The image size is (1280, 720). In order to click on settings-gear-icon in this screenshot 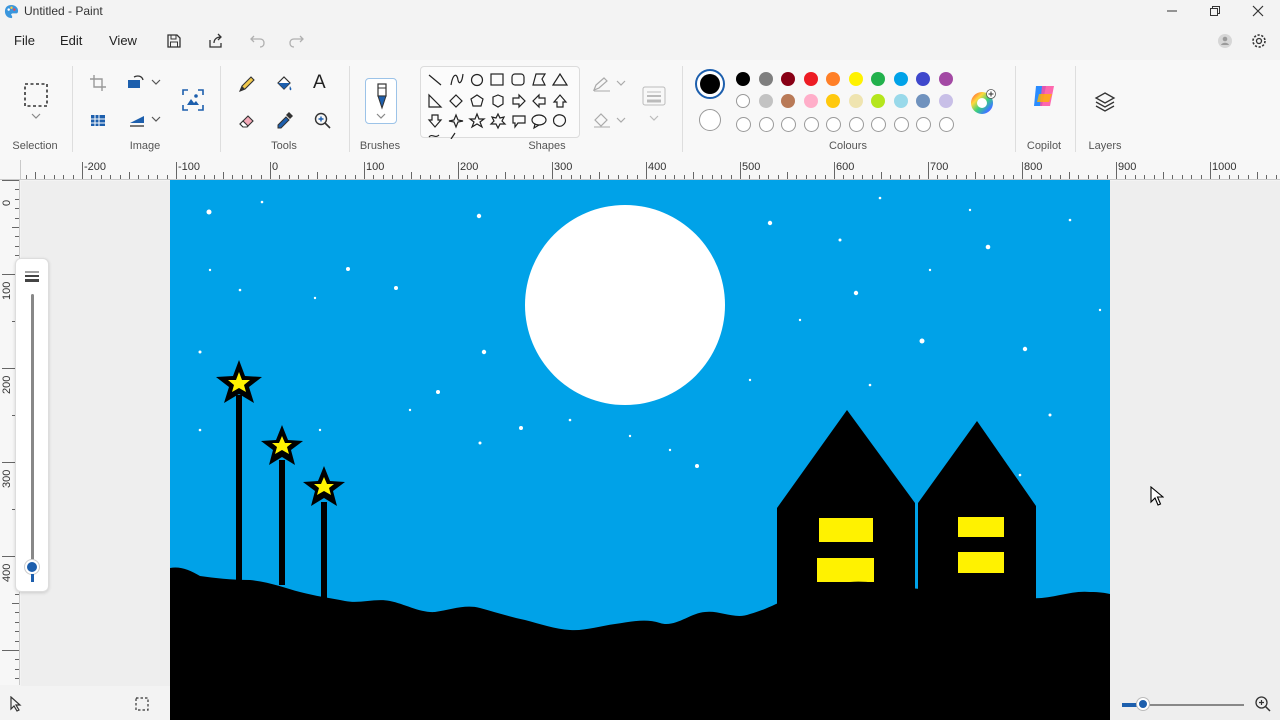, I will do `click(1259, 41)`.